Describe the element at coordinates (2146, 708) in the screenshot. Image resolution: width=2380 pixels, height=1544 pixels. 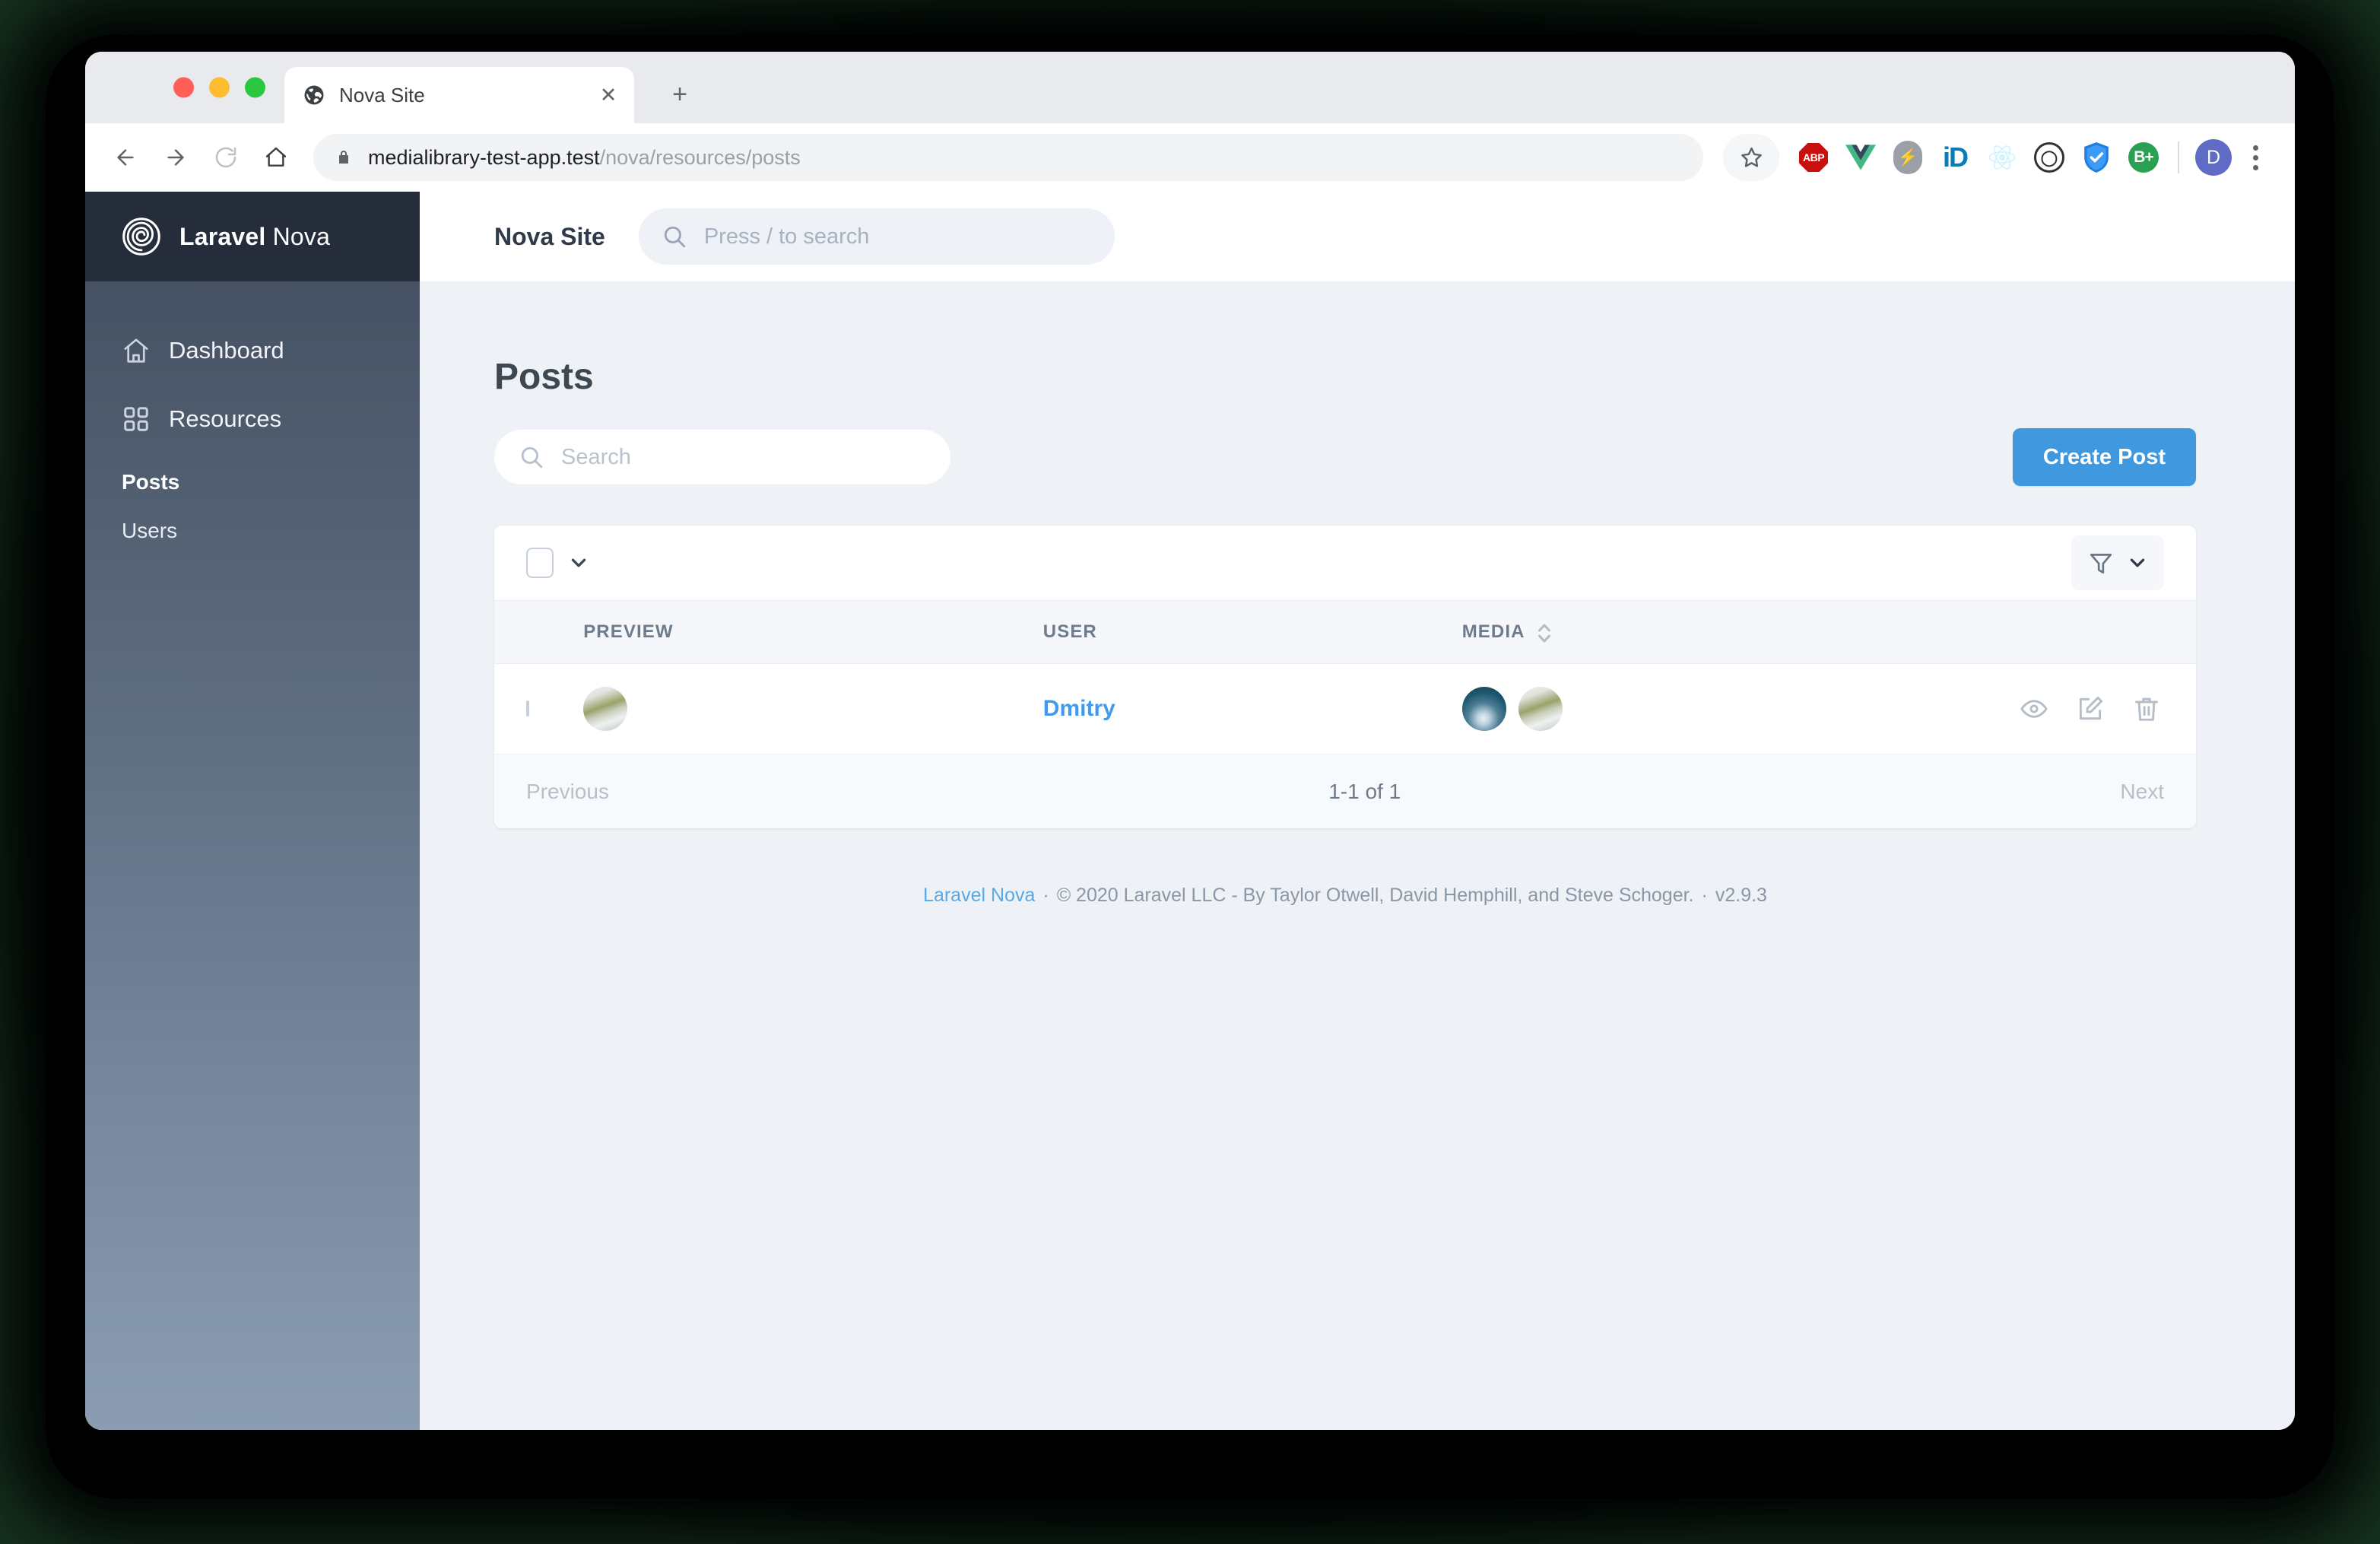
I see `trash-icon` at that location.